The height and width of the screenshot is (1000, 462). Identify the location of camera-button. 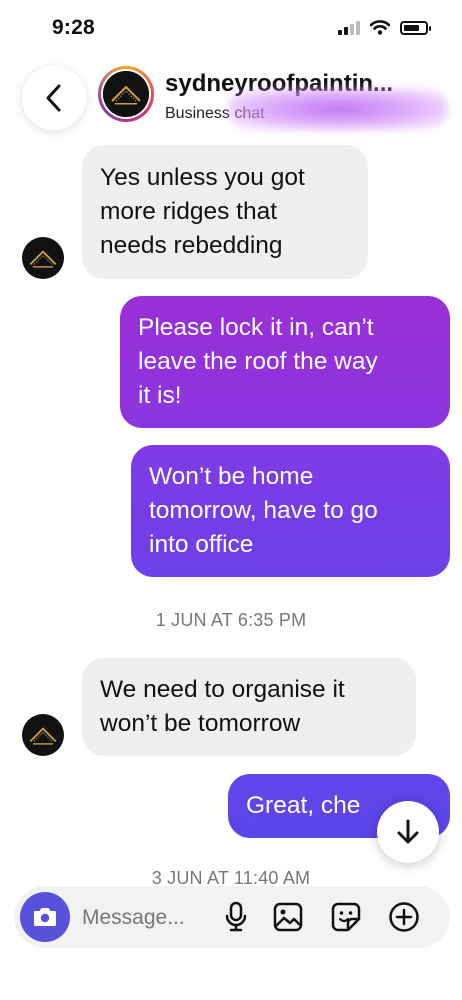
(45, 917).